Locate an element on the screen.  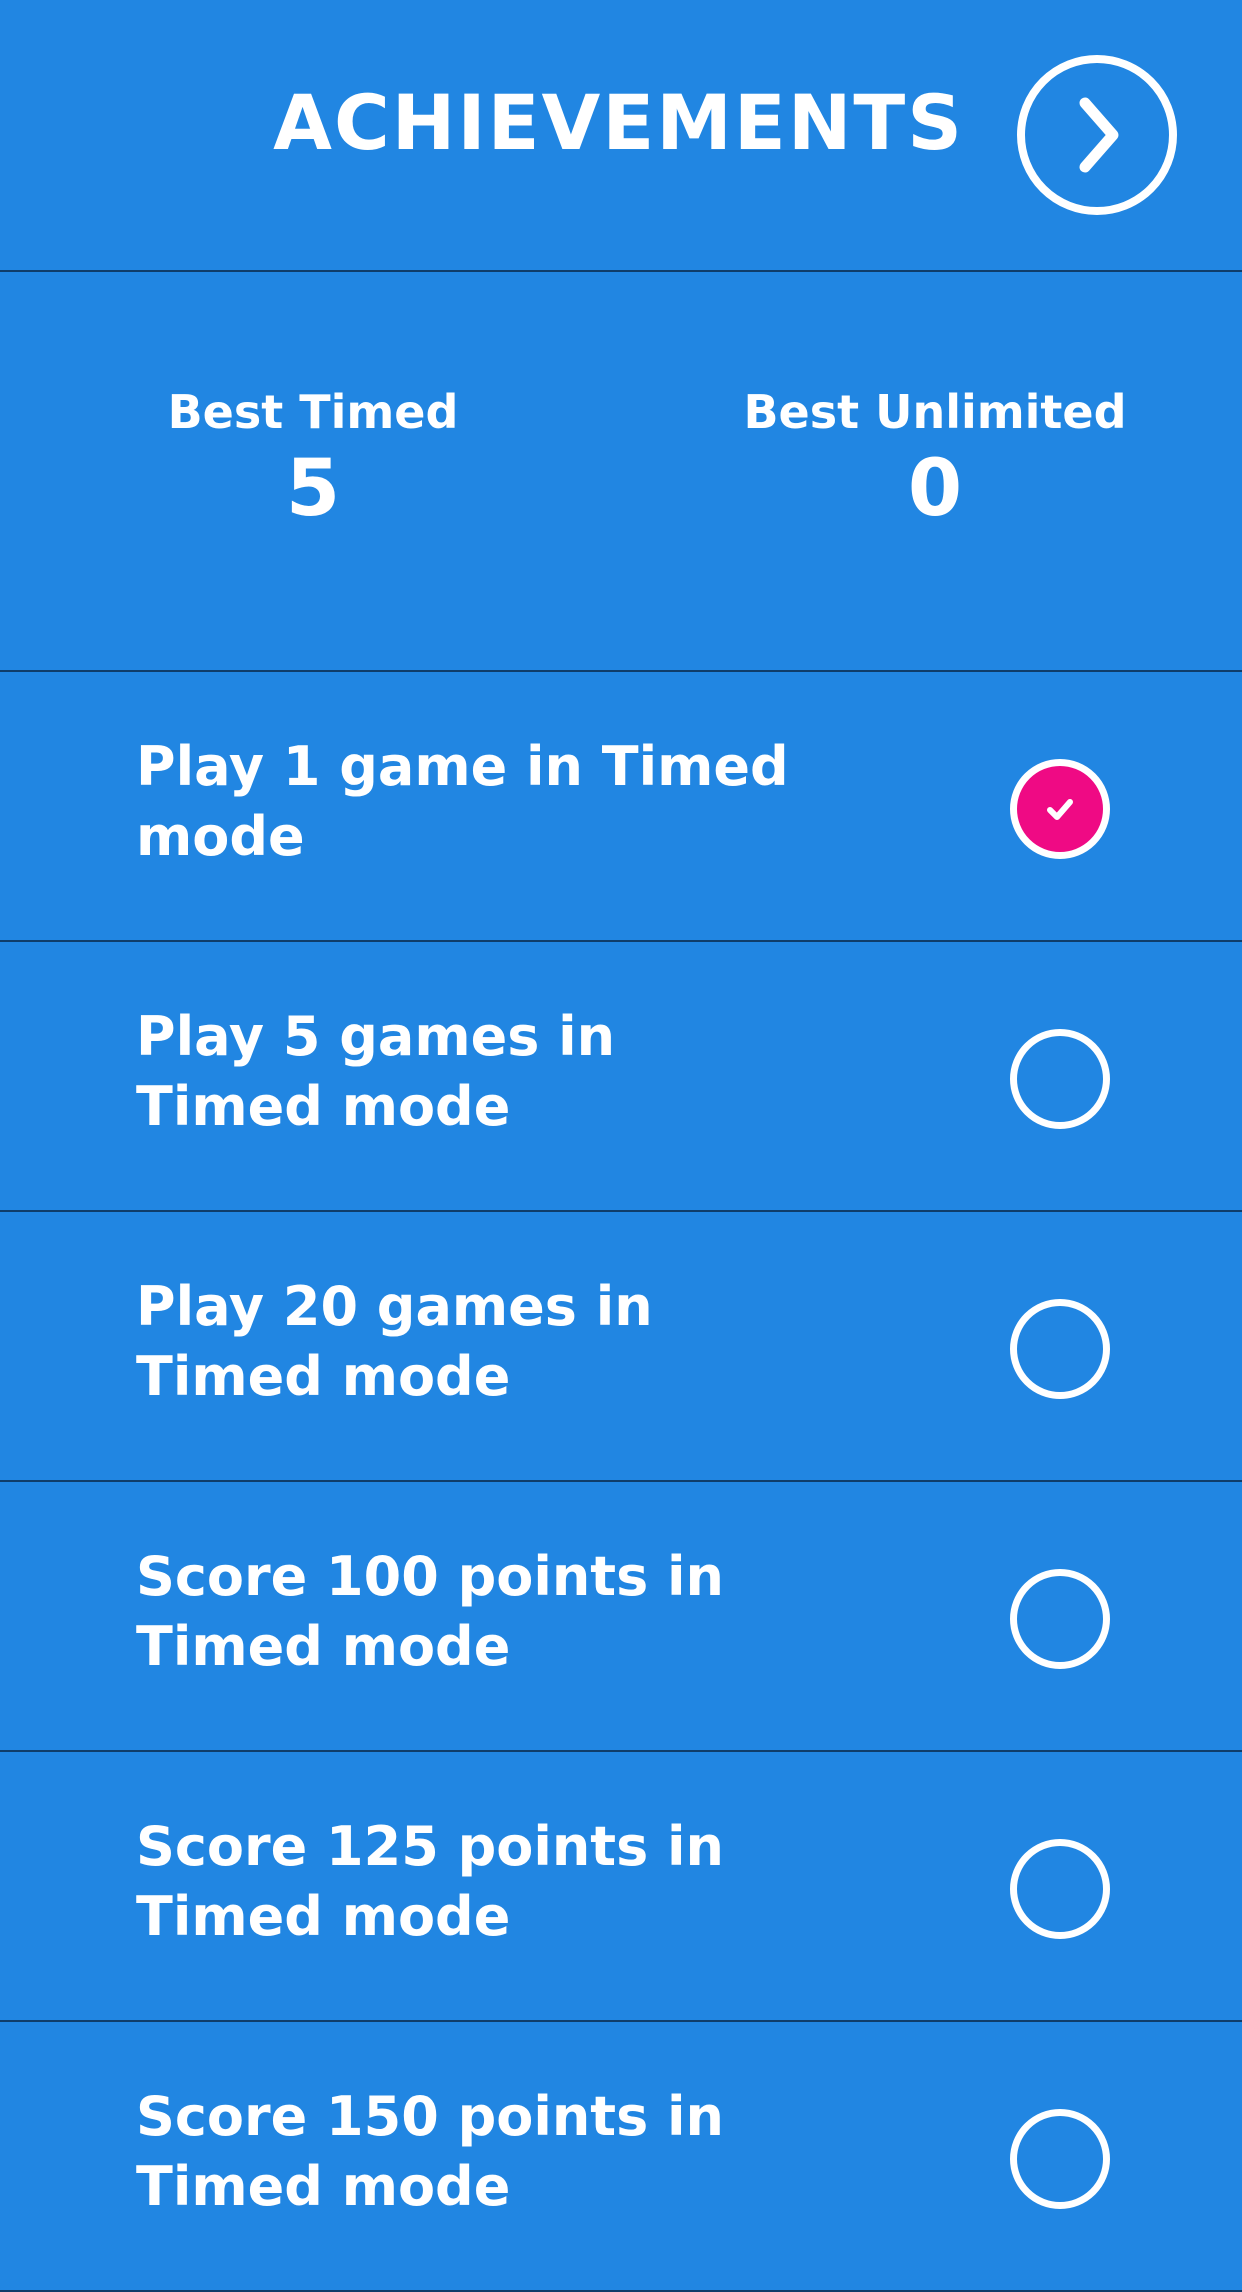
achievement-row: Play 1 game in Timed mode is located at coordinates (621, 807).